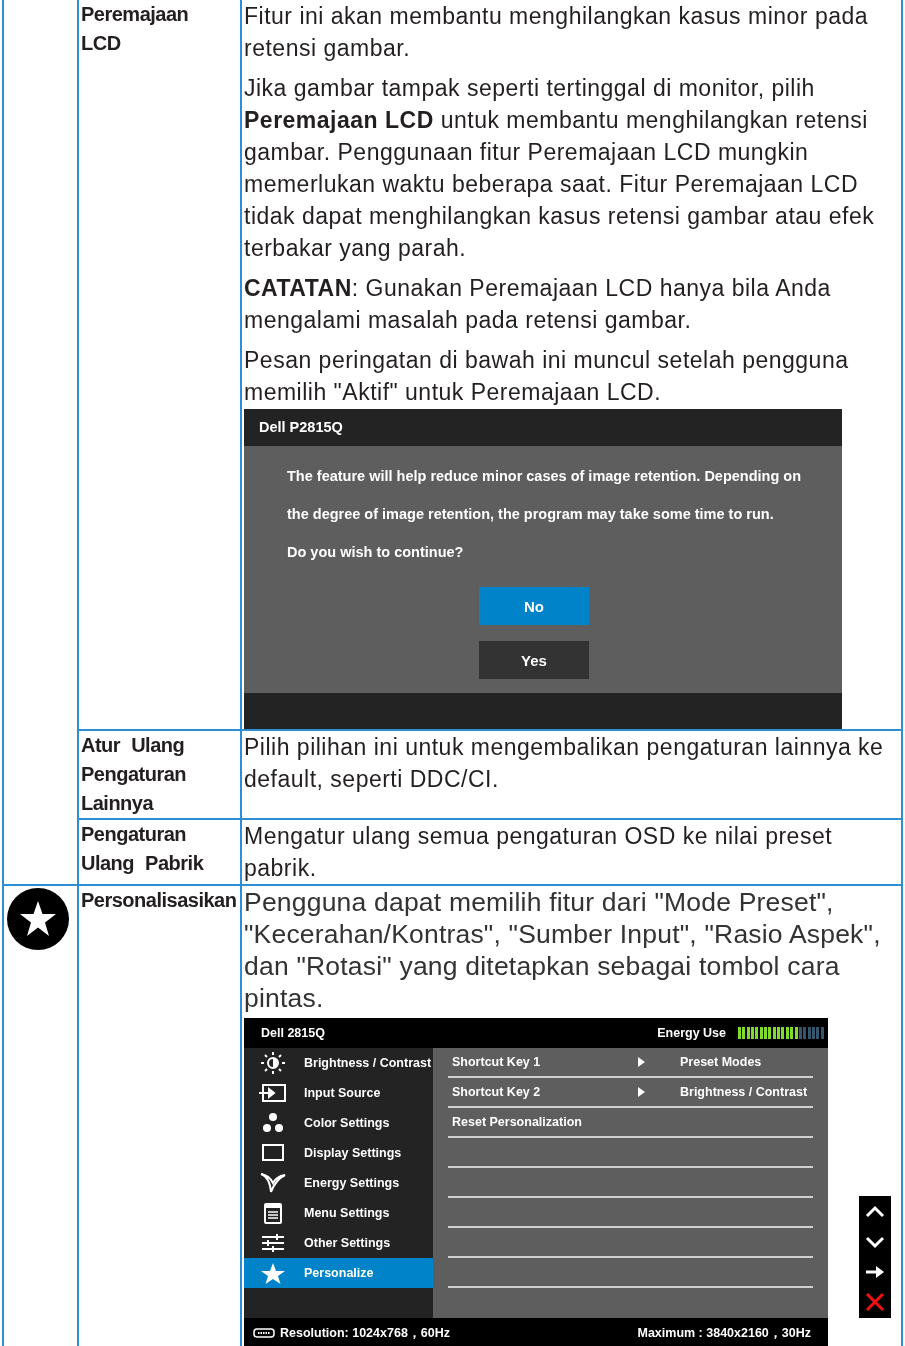  Describe the element at coordinates (365, 1333) in the screenshot. I see `resolution-text: Resolution: 1024x768，60Hz` at that location.